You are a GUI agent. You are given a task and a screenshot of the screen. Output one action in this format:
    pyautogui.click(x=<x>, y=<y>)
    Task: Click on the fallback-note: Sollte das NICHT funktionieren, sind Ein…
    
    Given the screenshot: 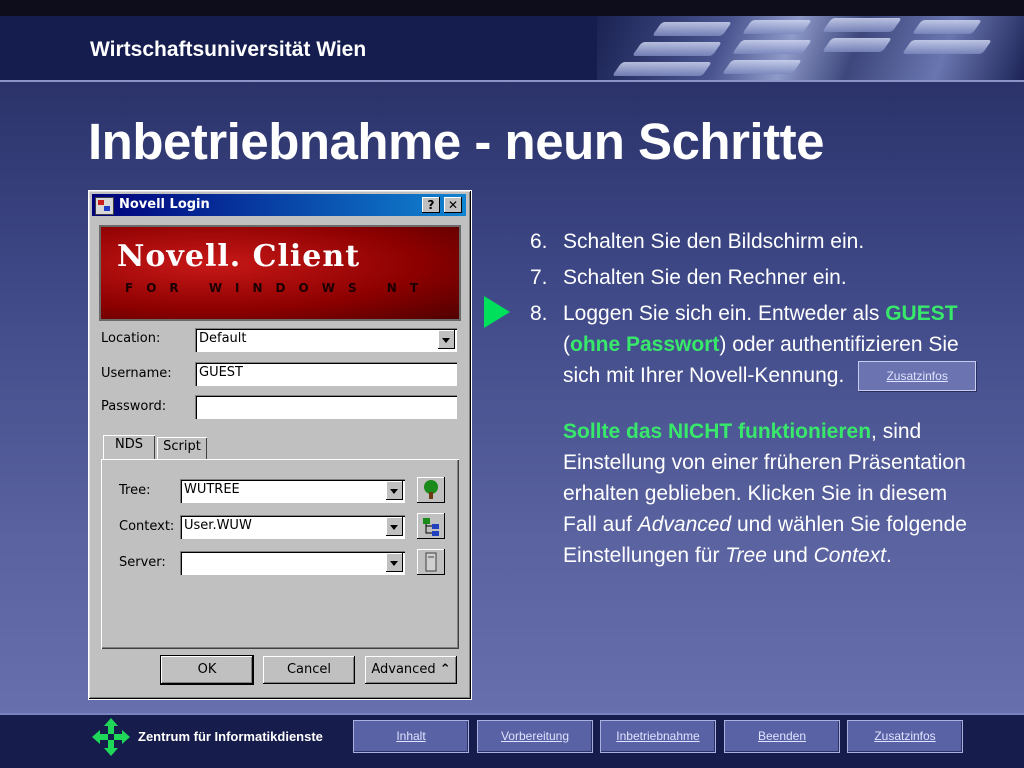 What is the action you would take?
    pyautogui.click(x=755, y=493)
    